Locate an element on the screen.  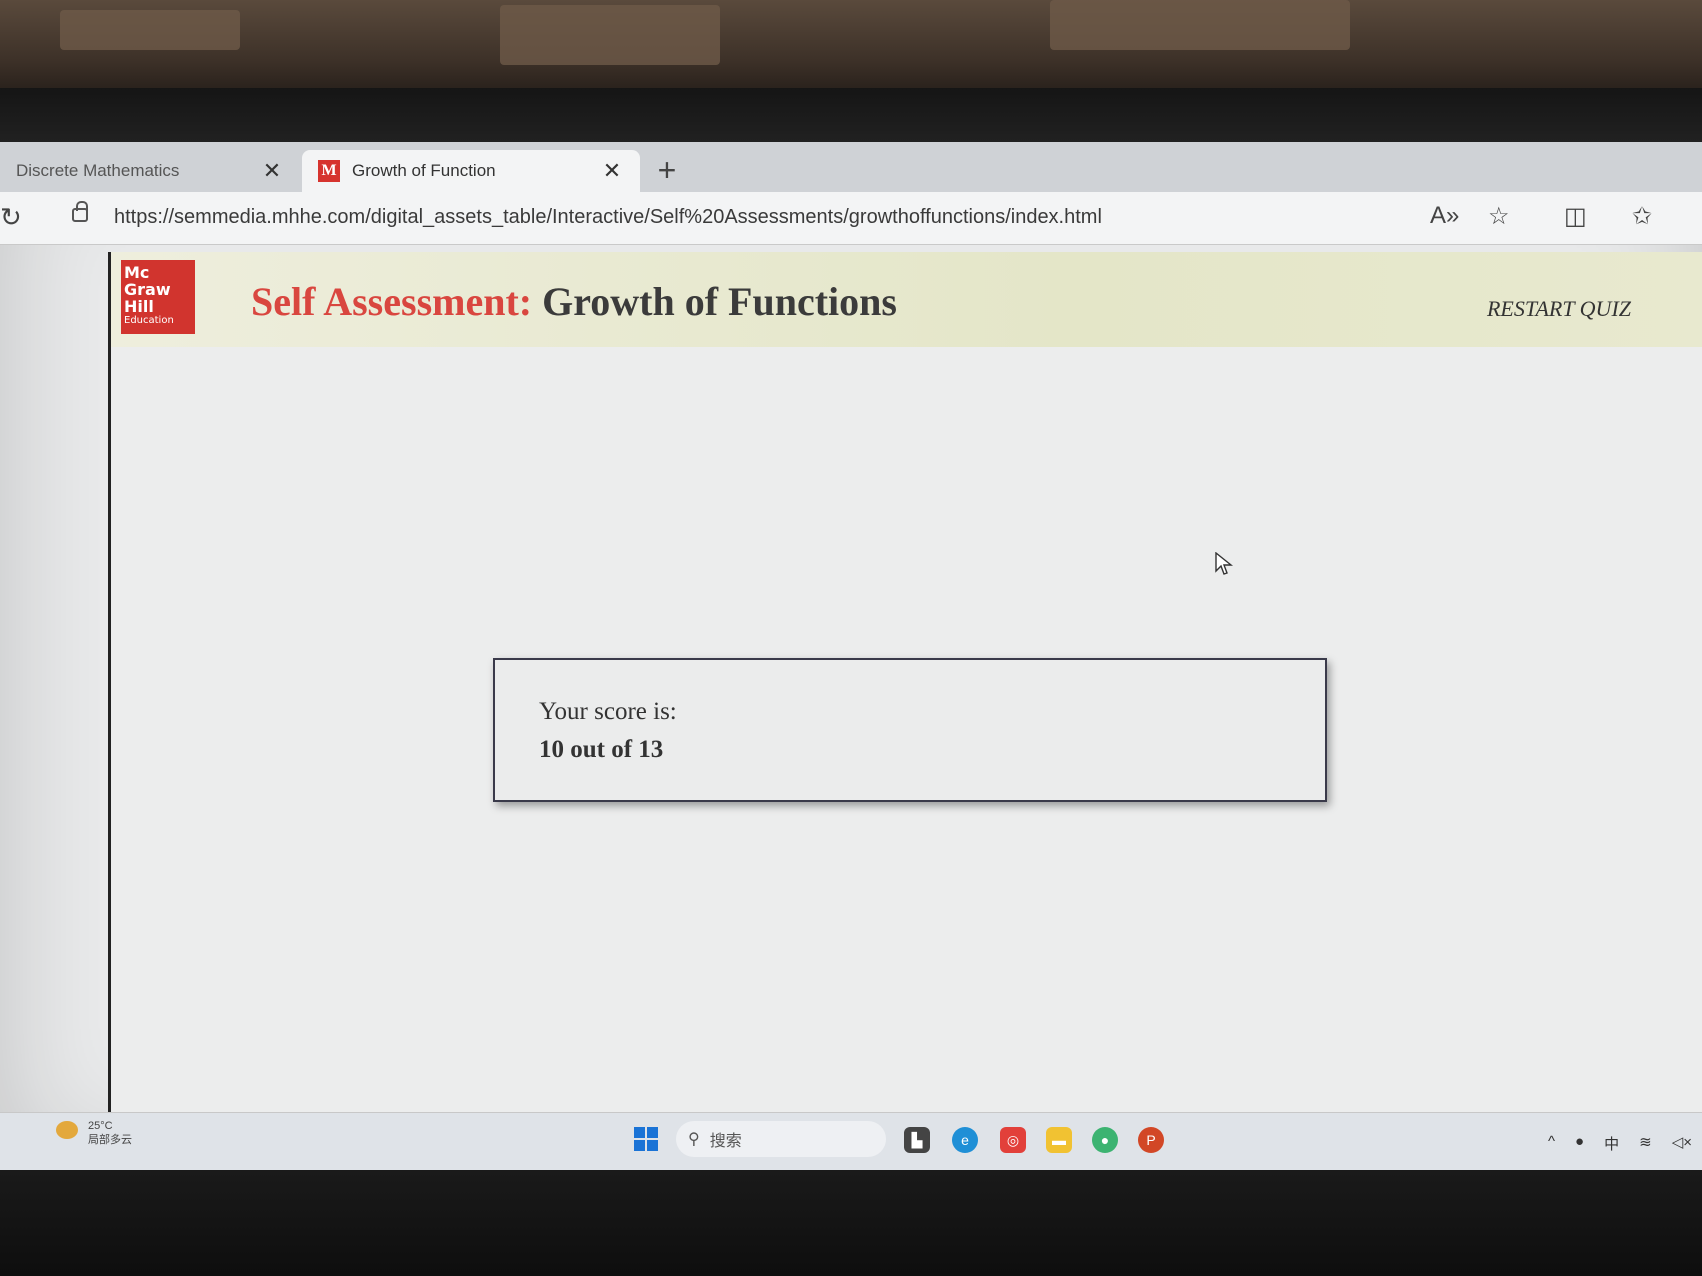
file-explorer-icon: ▬ is located at coordinates (1059, 1140).